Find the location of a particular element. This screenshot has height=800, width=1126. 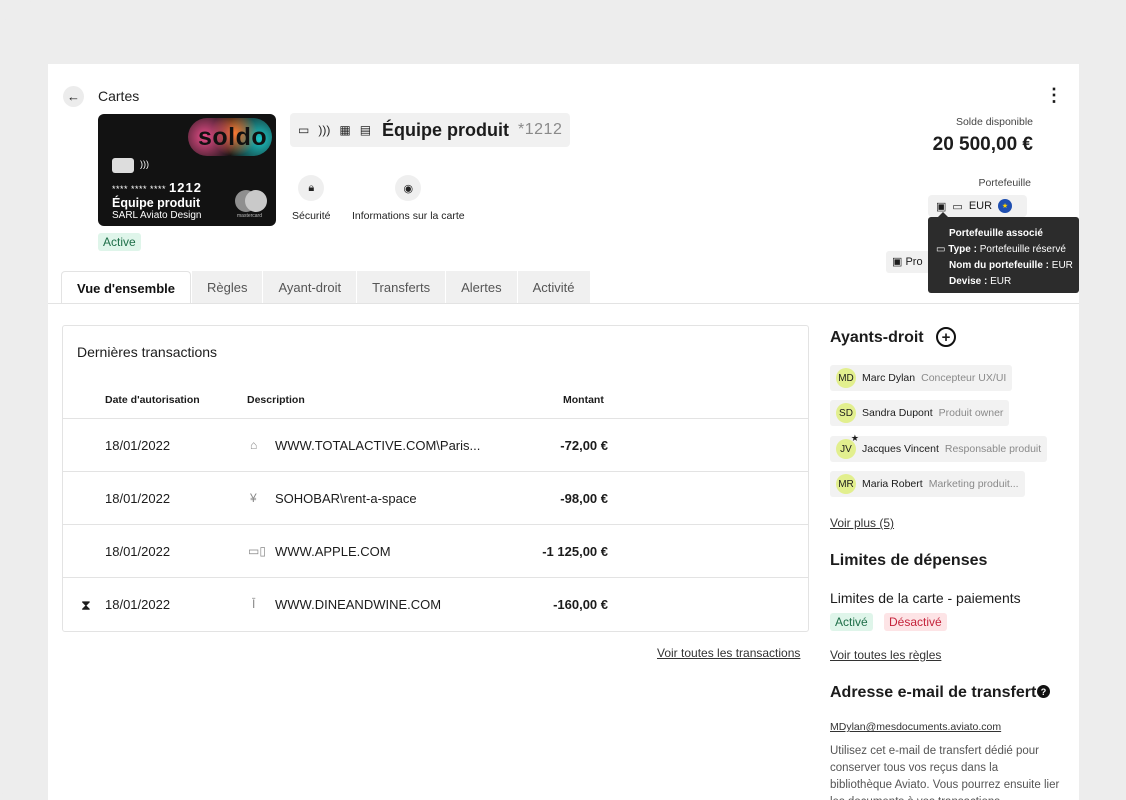

tooltip-name: Nom du portefeuille : EUR is located at coordinates (1011, 265).